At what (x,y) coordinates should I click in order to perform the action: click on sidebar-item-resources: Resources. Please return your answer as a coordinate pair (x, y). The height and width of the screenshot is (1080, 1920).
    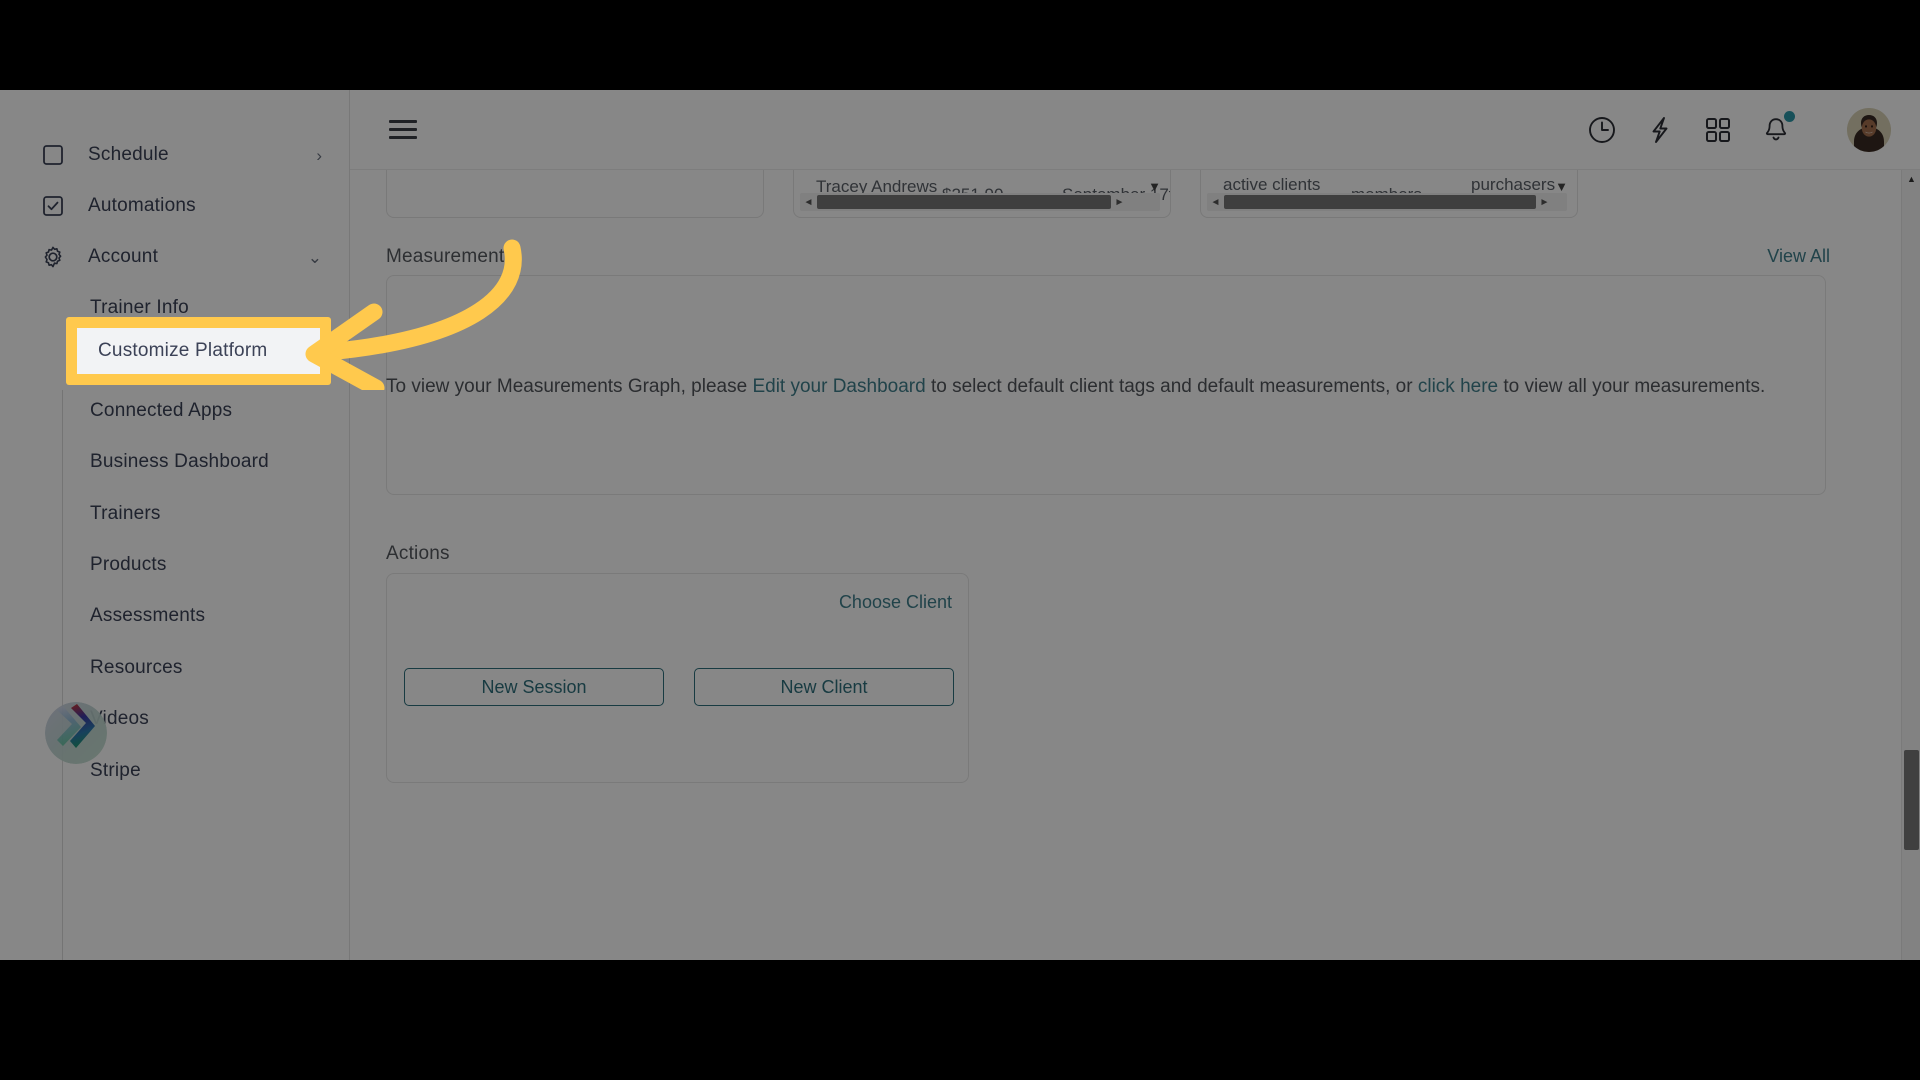
    Looking at the image, I should click on (206, 668).